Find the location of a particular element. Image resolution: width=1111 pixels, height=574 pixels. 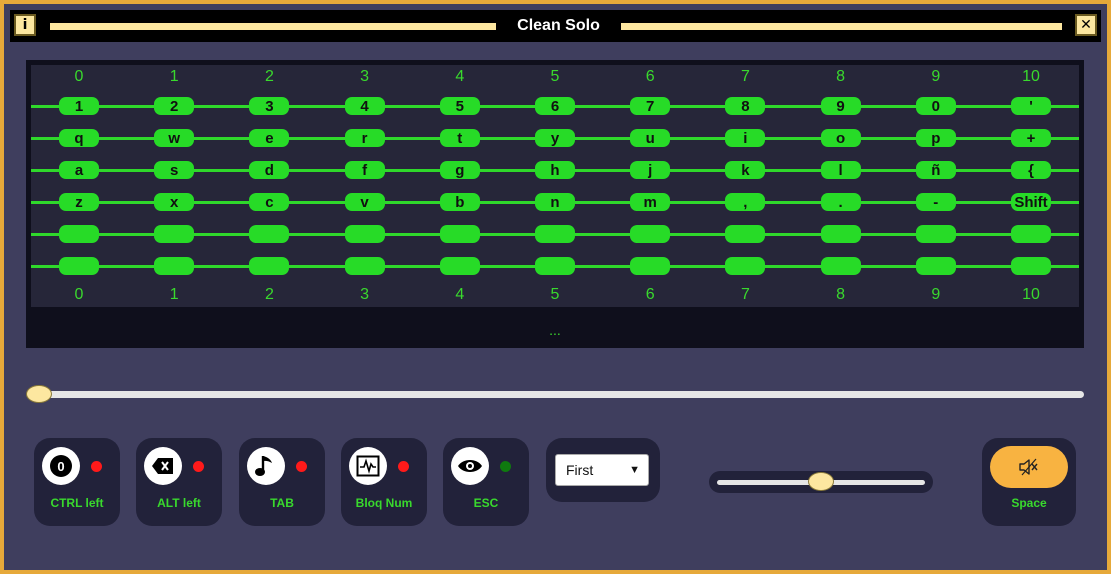

info-button: i is located at coordinates (25, 25).